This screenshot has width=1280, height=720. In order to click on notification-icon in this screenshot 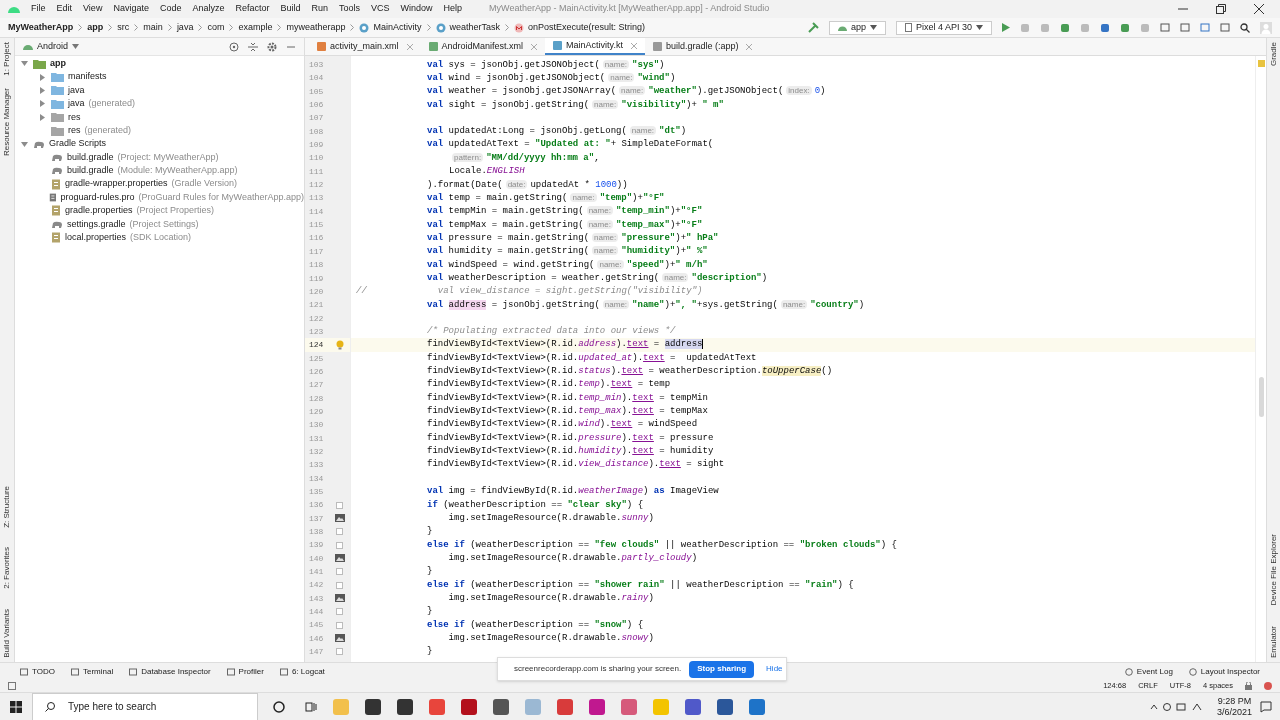, I will do `click(1266, 706)`.